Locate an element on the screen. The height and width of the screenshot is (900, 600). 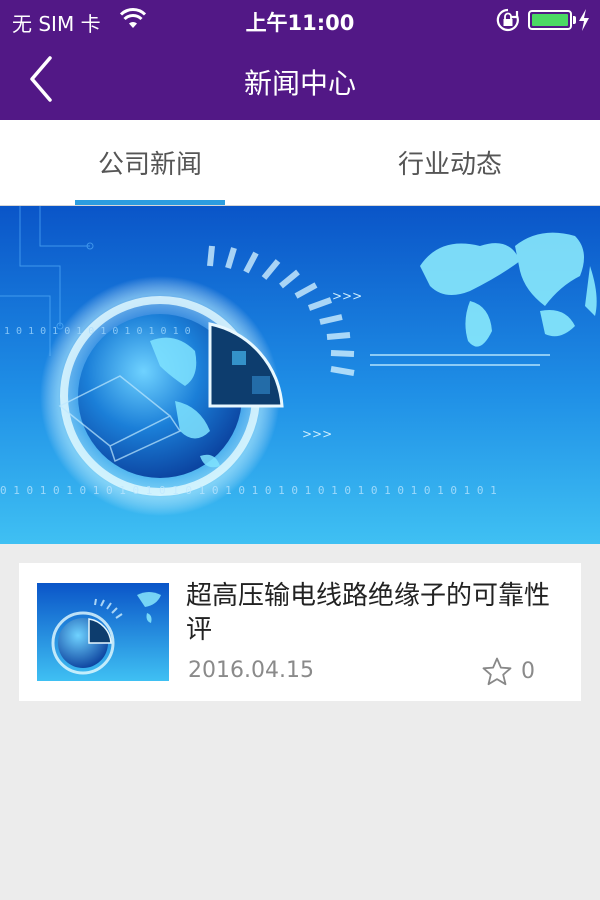
orientation-lock-icon is located at coordinates (508, 22).